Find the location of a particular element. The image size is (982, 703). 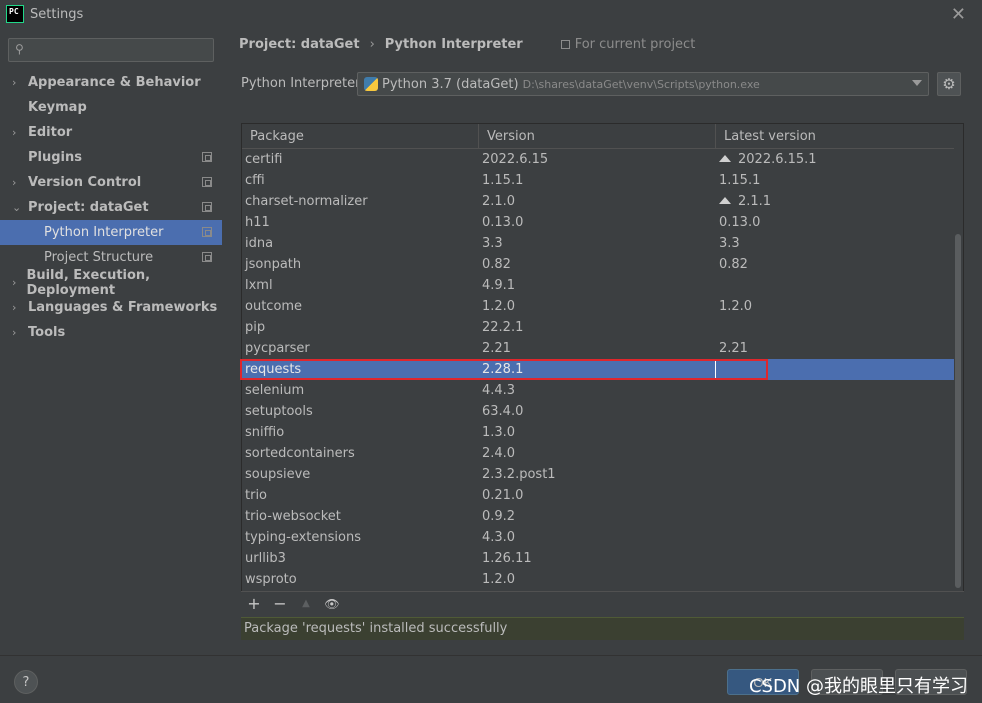

sidebar-item-label: Languages & Frameworks is located at coordinates (123, 307).